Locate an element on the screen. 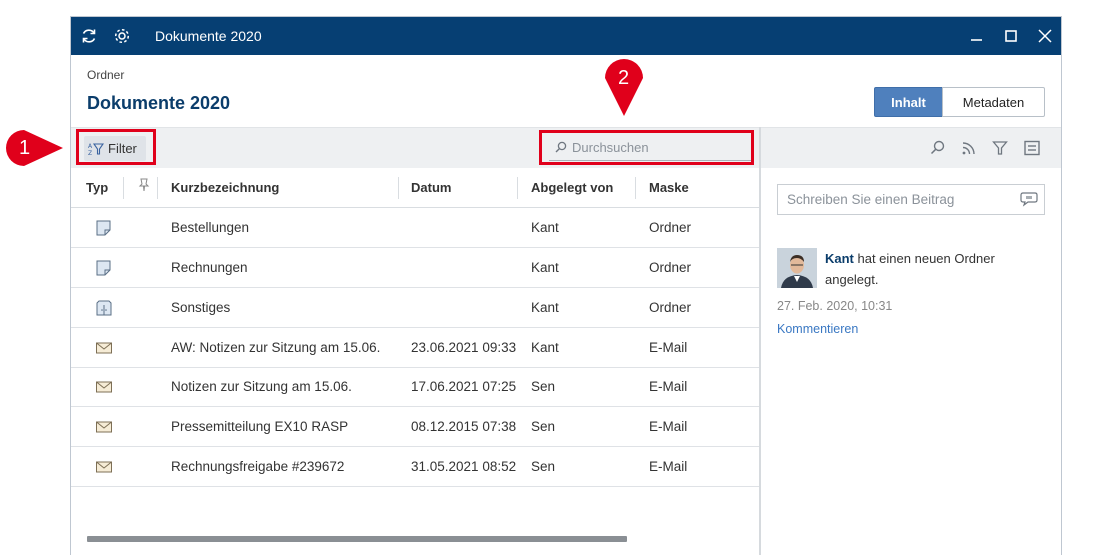  gear-icon is located at coordinates (122, 36).